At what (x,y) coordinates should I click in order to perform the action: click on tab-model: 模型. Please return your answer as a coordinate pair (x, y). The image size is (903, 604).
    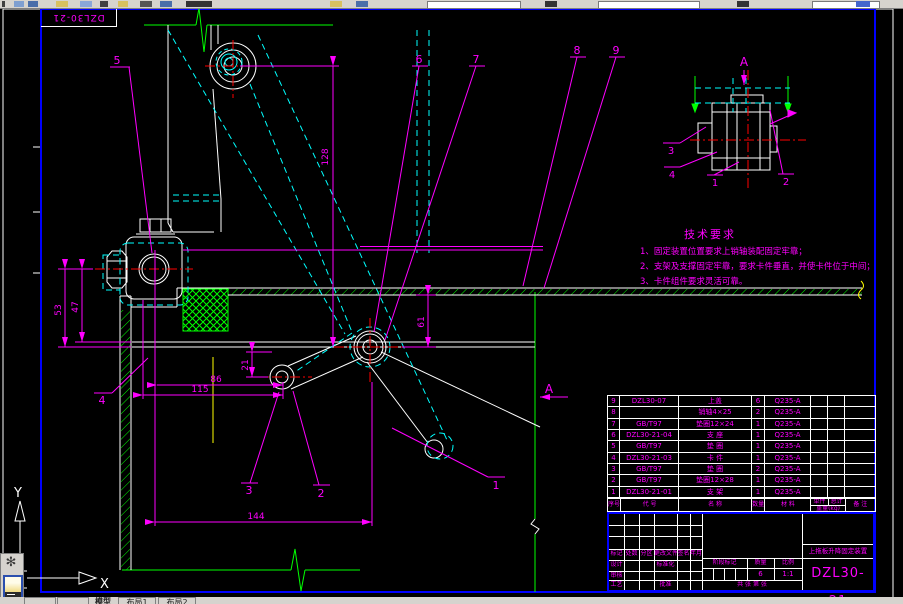
    Looking at the image, I should click on (103, 600).